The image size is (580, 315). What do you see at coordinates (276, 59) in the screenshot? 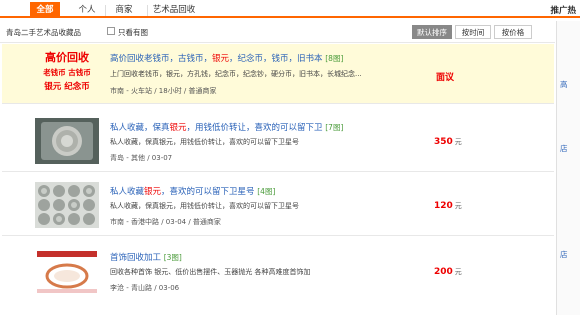
I see `title-text: ，纪念币，钱币，旧书本` at bounding box center [276, 59].